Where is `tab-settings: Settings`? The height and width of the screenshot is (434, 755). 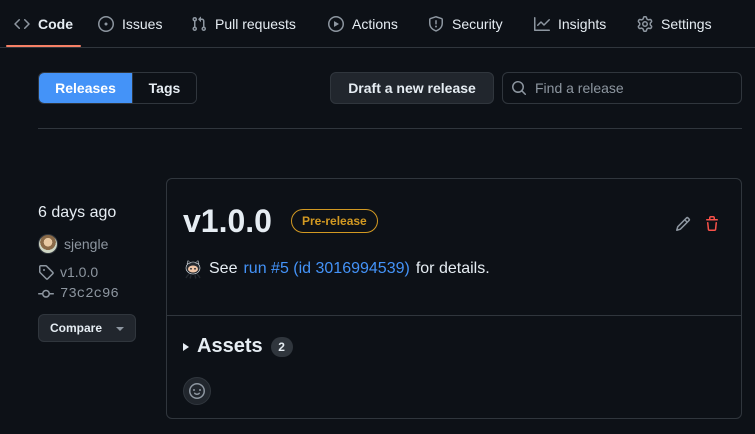
tab-settings: Settings is located at coordinates (674, 24).